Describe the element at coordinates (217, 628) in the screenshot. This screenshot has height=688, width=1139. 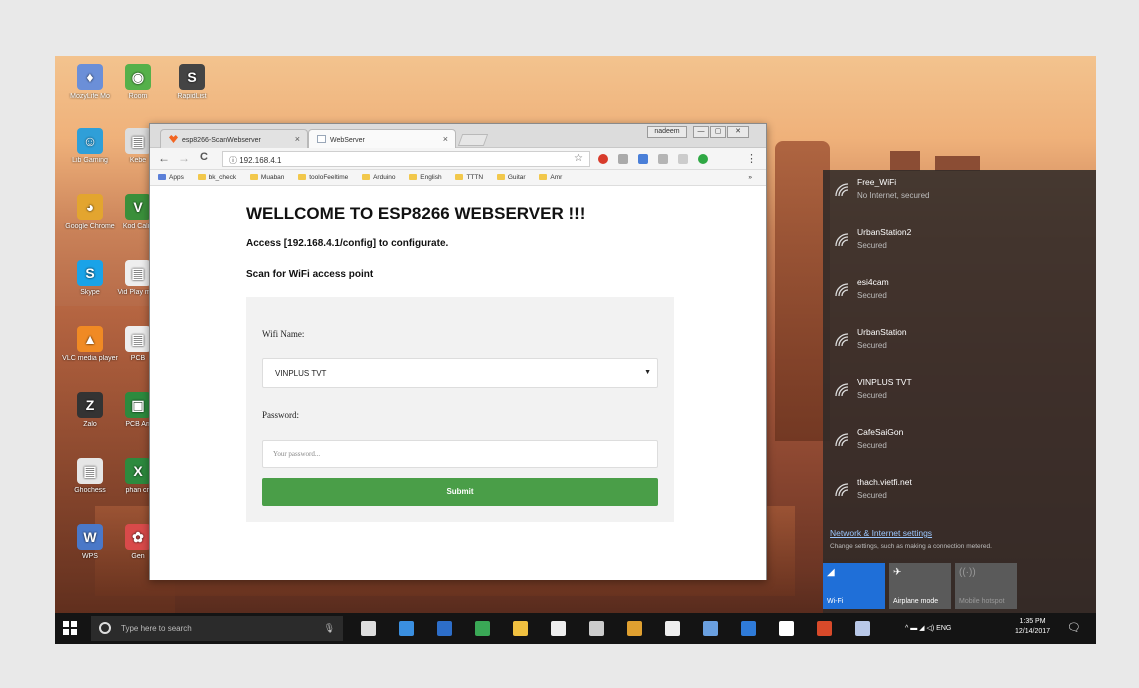
I see `taskbar-search-box: Type here to search 🎙` at that location.